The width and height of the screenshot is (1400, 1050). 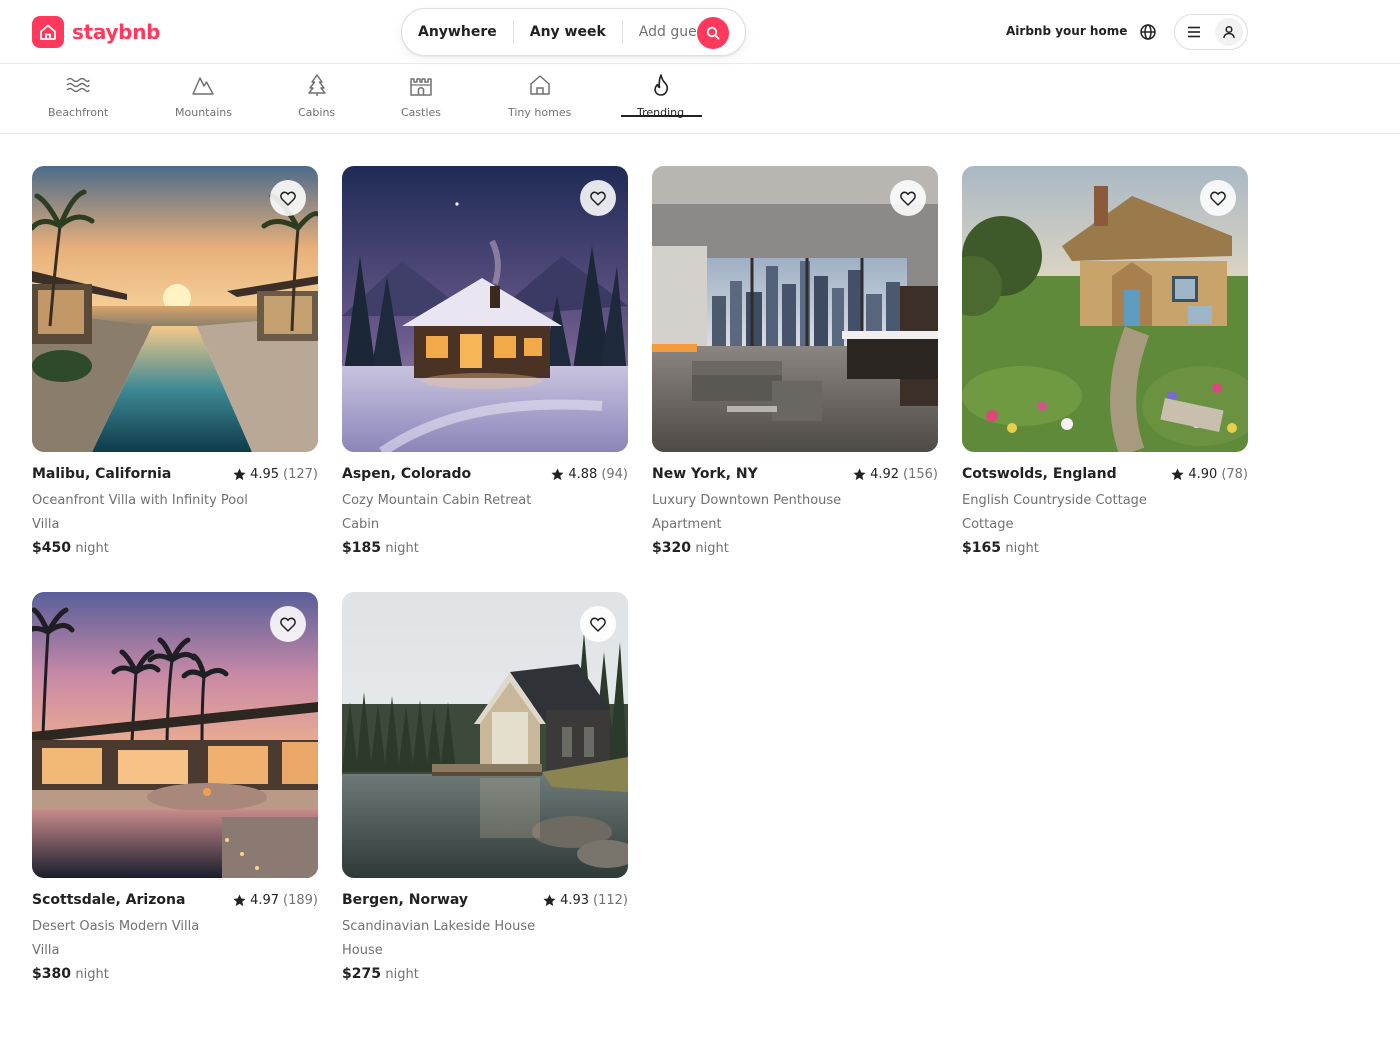 What do you see at coordinates (51, 974) in the screenshot?
I see `price-amount: $380` at bounding box center [51, 974].